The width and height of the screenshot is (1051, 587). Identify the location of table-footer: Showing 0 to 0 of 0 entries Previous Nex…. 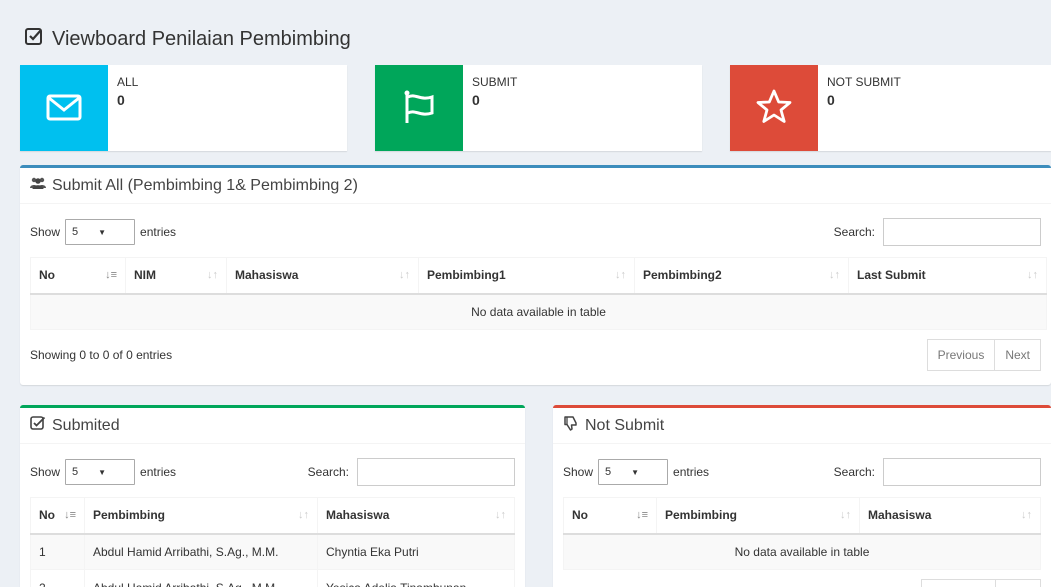
(535, 355).